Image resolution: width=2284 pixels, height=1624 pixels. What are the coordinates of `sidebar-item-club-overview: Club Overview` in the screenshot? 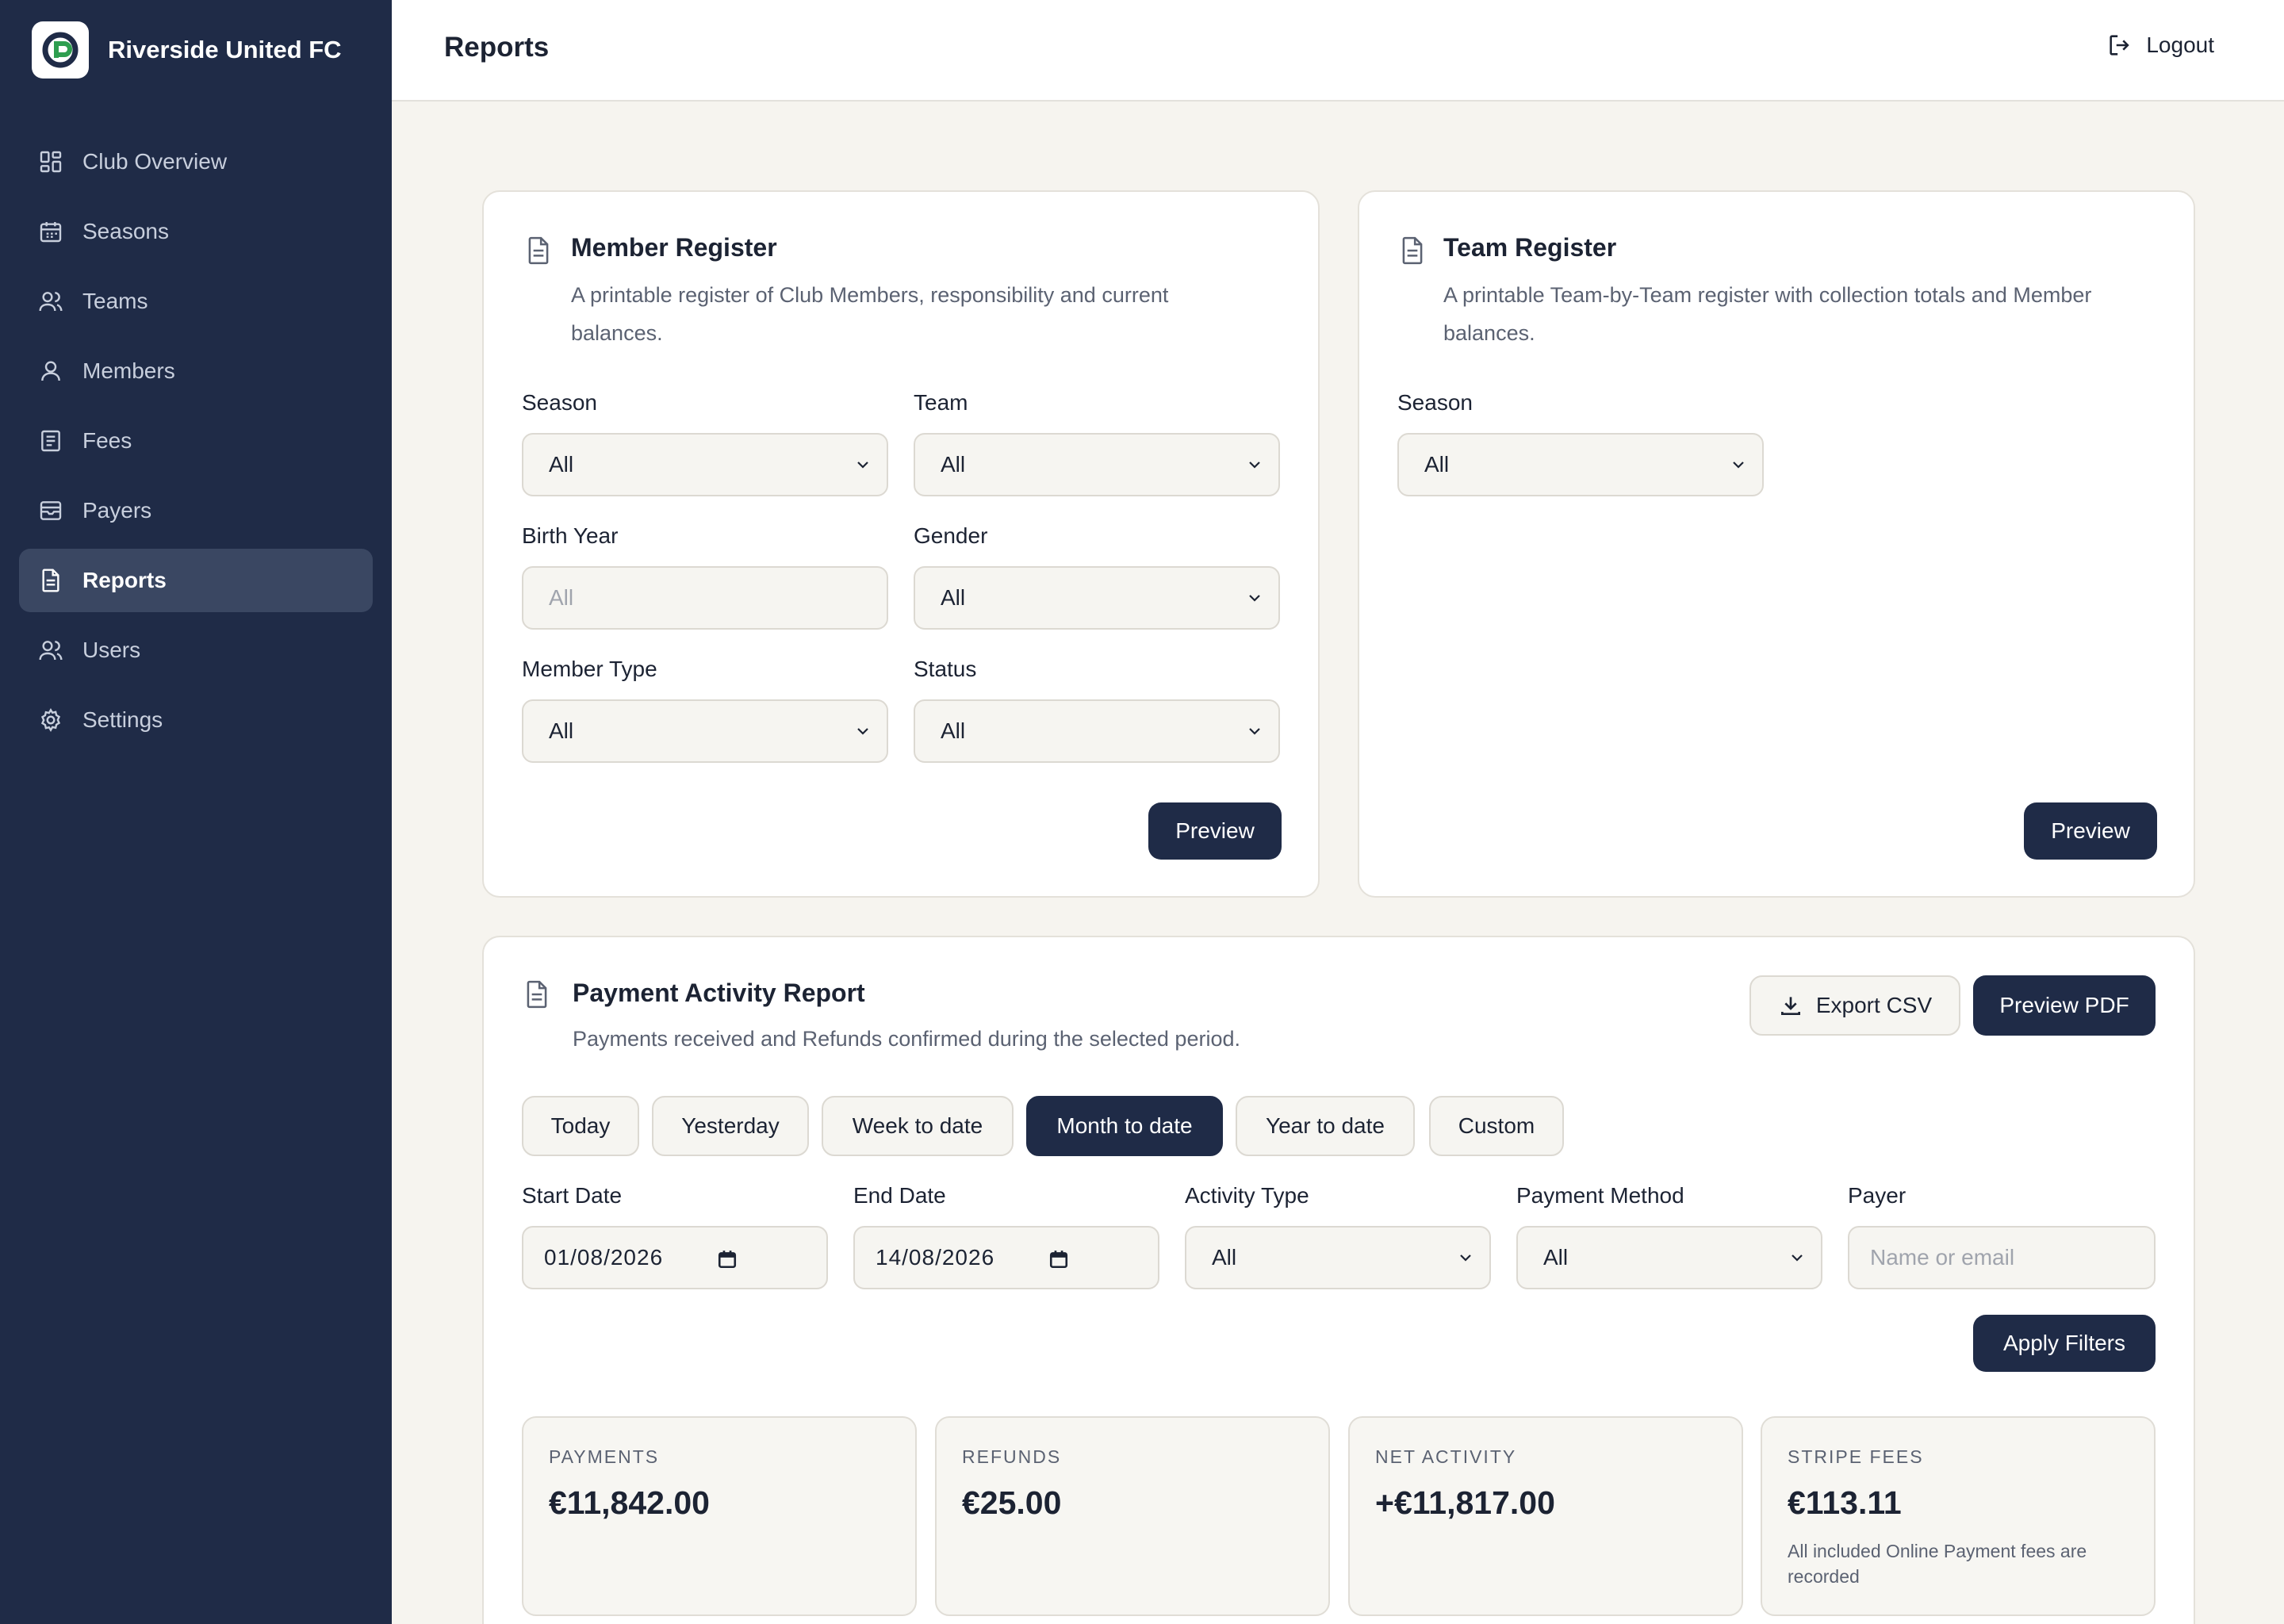 It's located at (196, 161).